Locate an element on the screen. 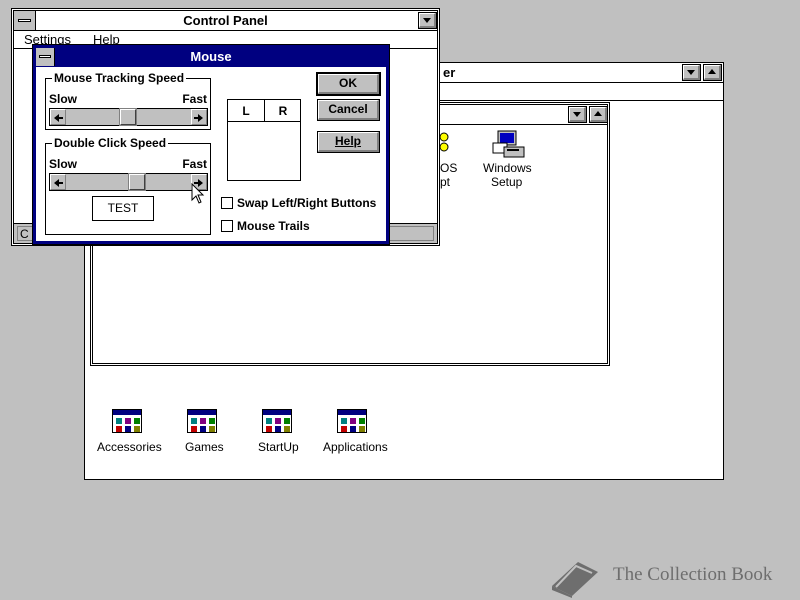 Image resolution: width=800 pixels, height=600 pixels. help-button: Help is located at coordinates (348, 142).